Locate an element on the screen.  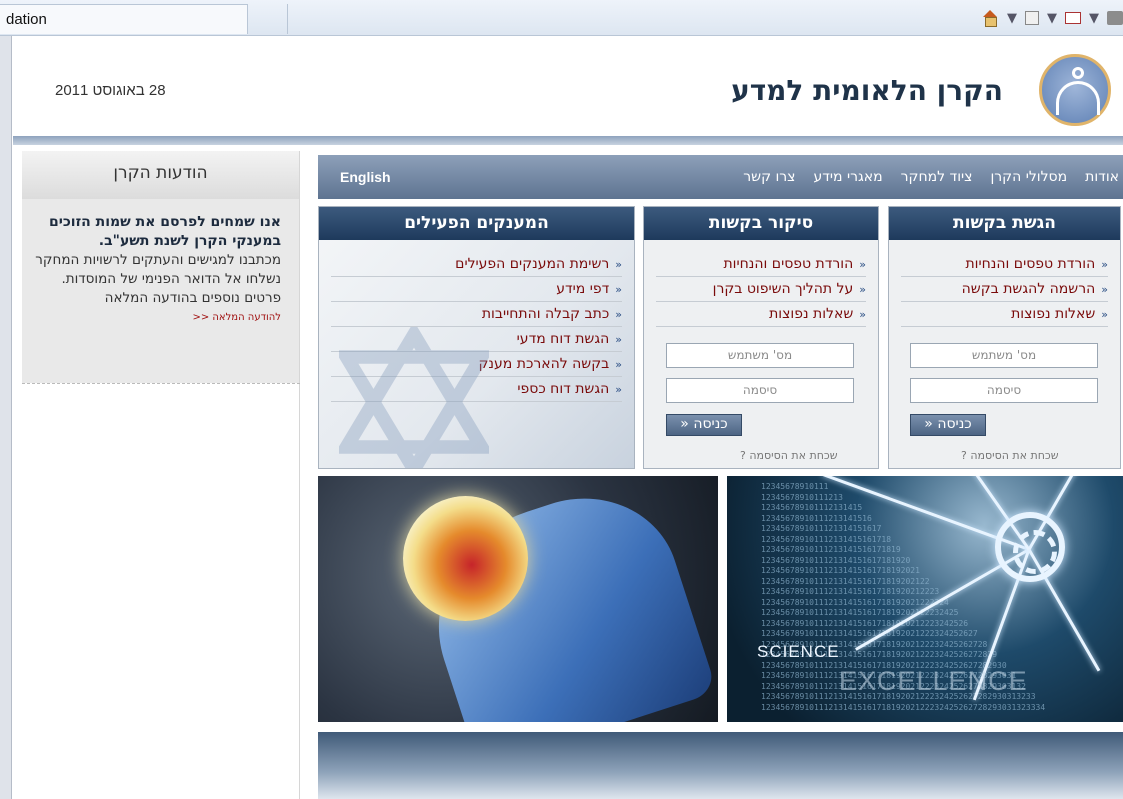
star-of-david-watermark is located at coordinates (414, 397).